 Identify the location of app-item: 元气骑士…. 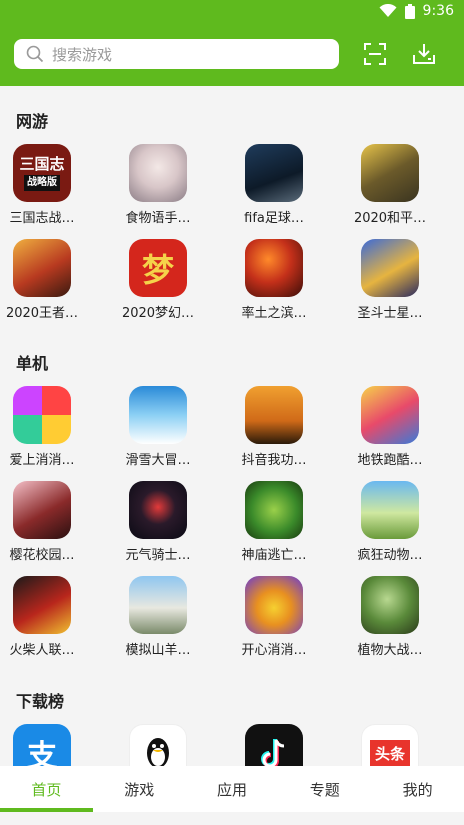
(158, 522).